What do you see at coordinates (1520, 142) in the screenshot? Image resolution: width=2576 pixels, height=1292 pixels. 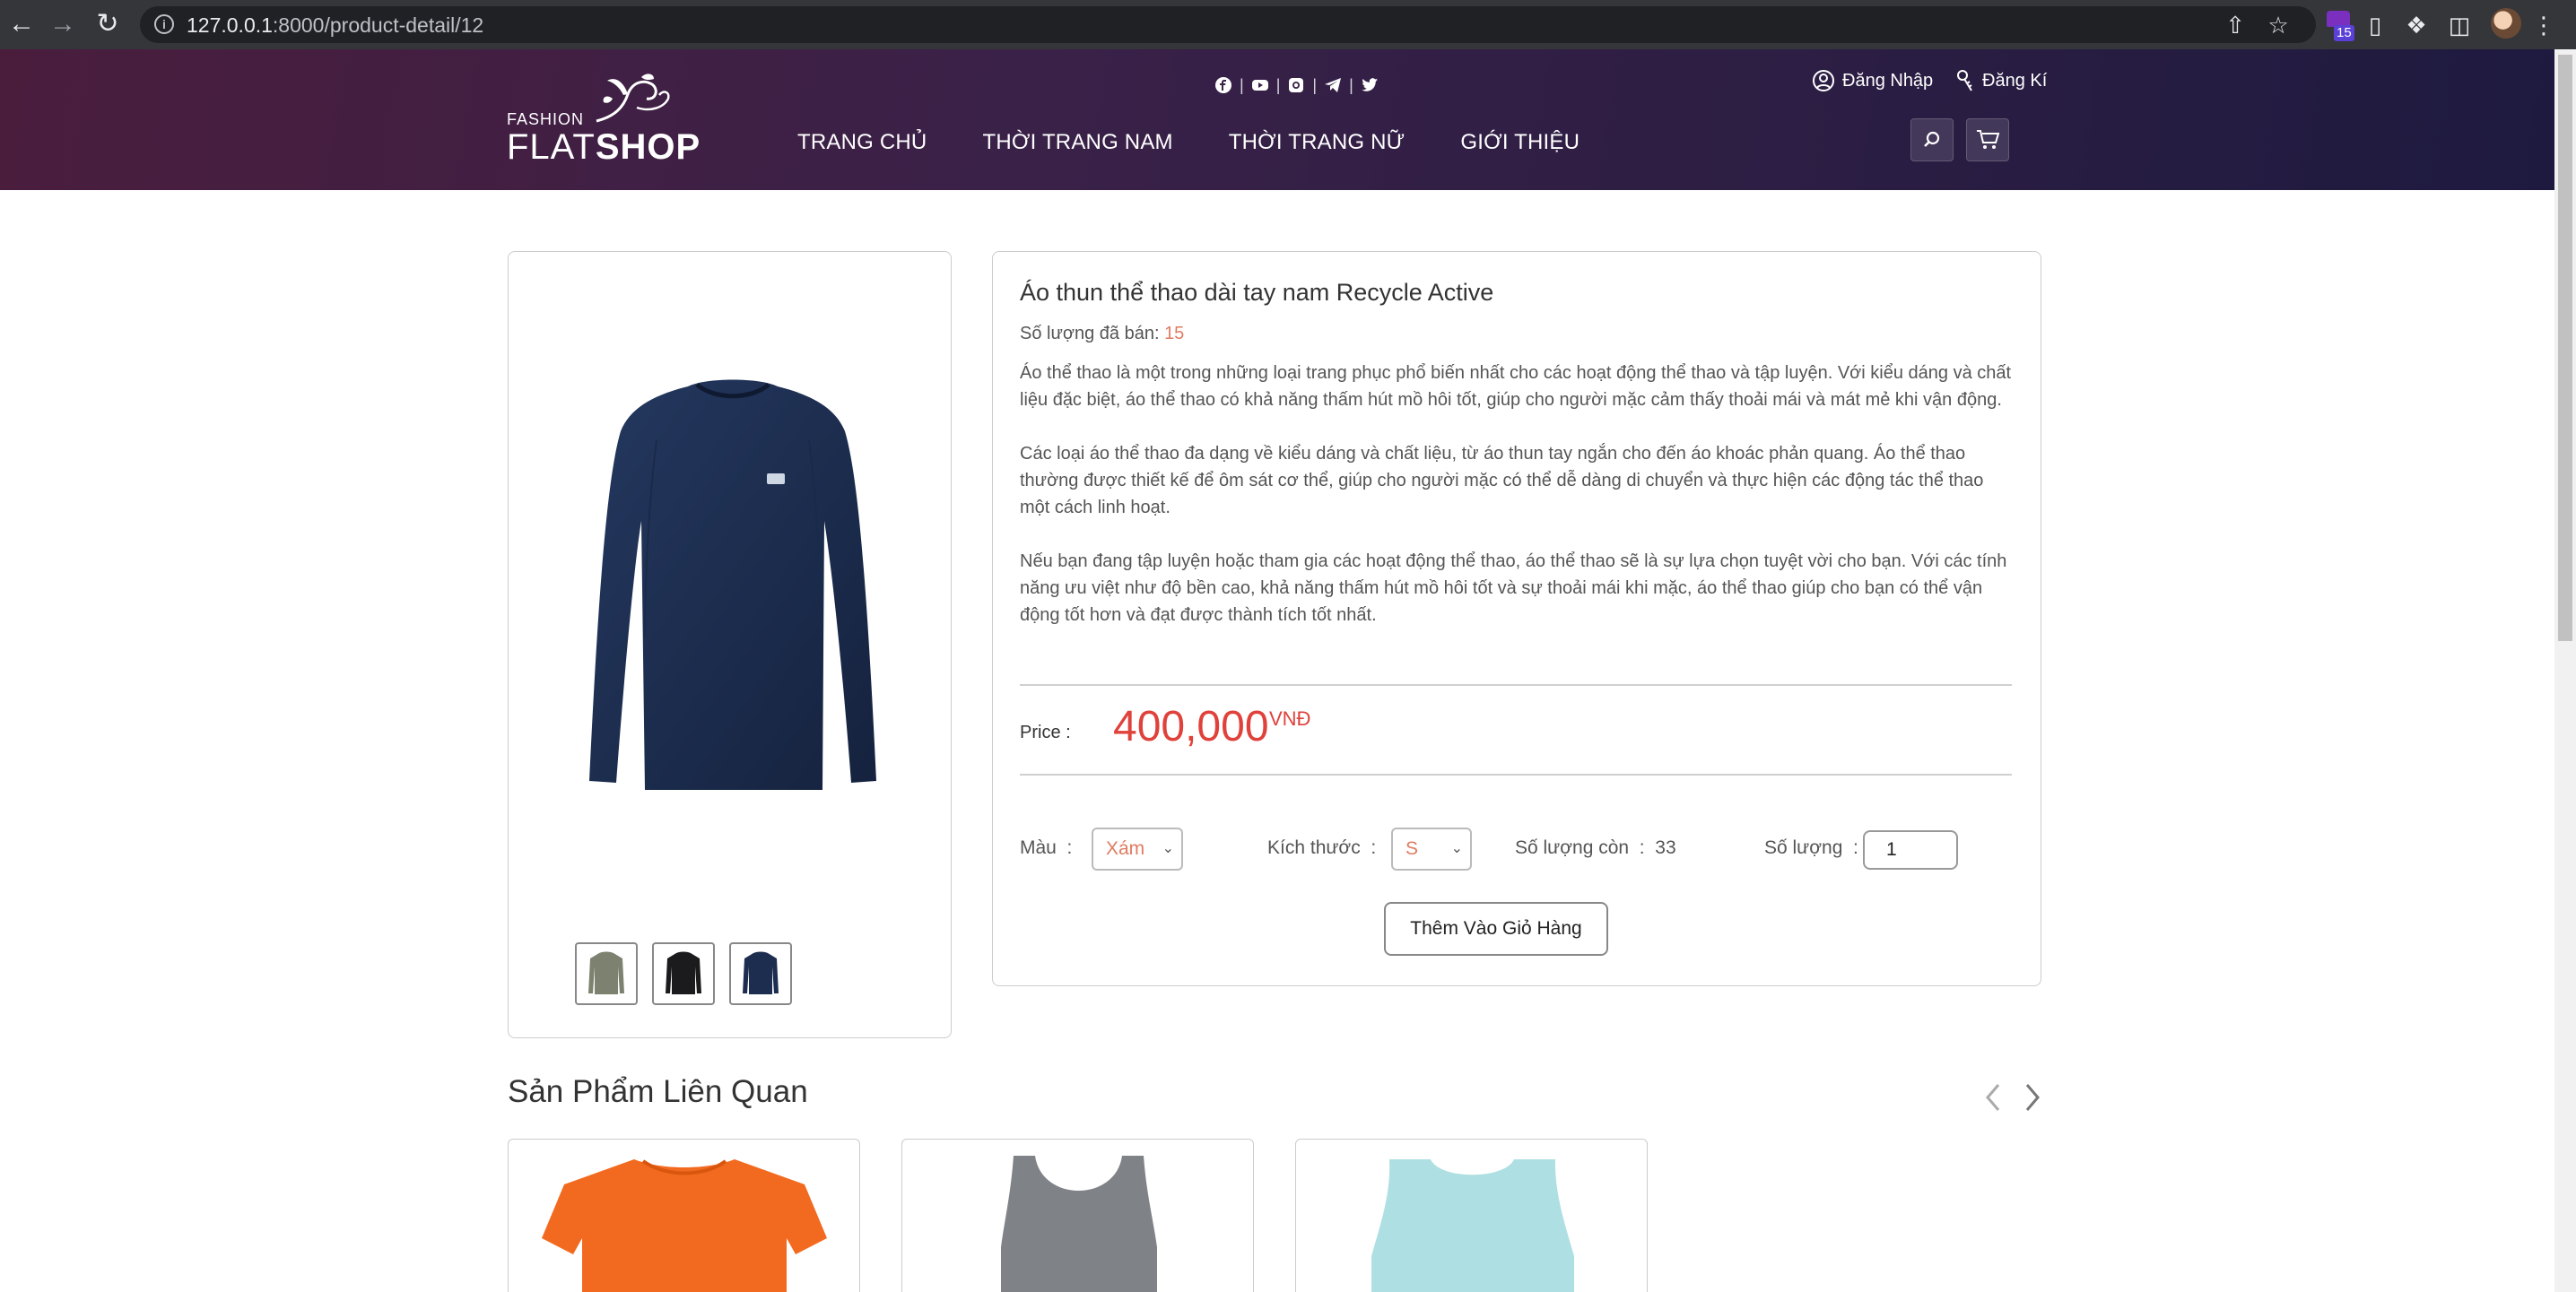 I see `nav-about: GIỚI THIỆU` at bounding box center [1520, 142].